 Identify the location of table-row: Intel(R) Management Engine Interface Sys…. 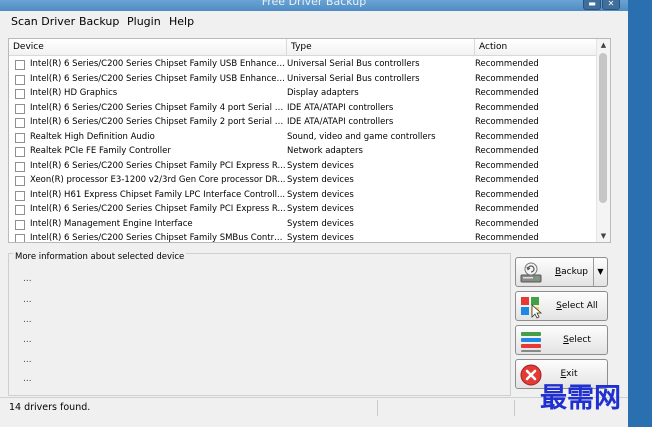
(303, 224).